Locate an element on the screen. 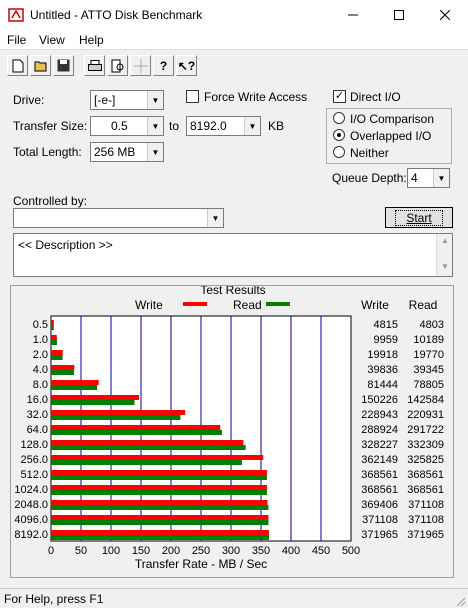 The width and height of the screenshot is (468, 608). transfer-size-tick: 1.0 is located at coordinates (40, 340).